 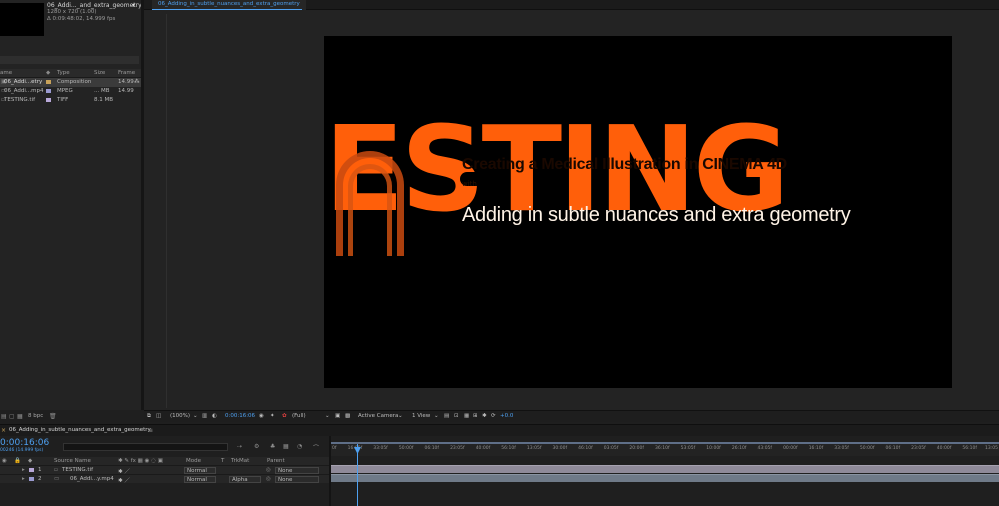 What do you see at coordinates (124, 480) in the screenshot?
I see `layer-switches: ✱ ／` at bounding box center [124, 480].